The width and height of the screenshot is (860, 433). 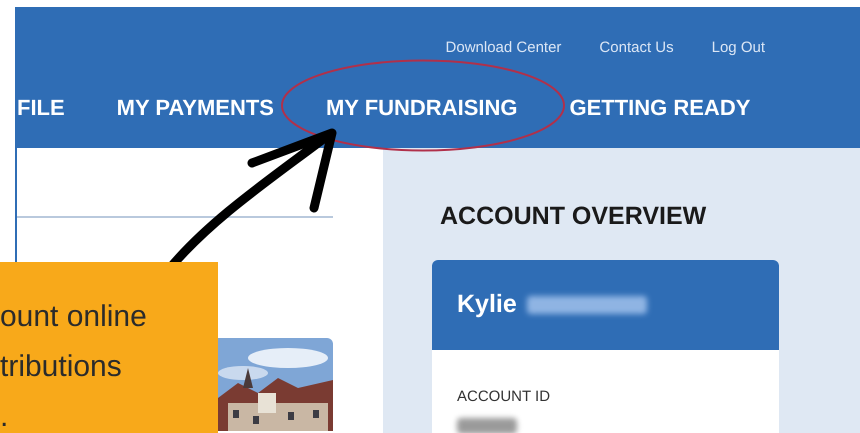 I want to click on callout-text: ., so click(x=4, y=416).